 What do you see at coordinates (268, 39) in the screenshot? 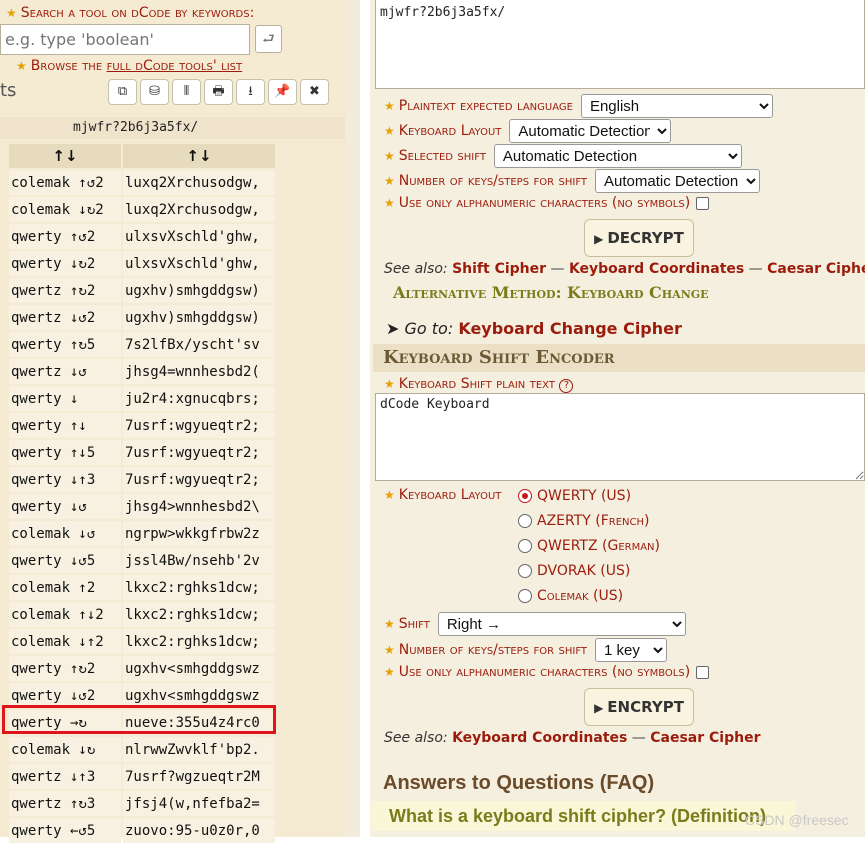
I see `return-arrow-icon: ⮐` at bounding box center [268, 39].